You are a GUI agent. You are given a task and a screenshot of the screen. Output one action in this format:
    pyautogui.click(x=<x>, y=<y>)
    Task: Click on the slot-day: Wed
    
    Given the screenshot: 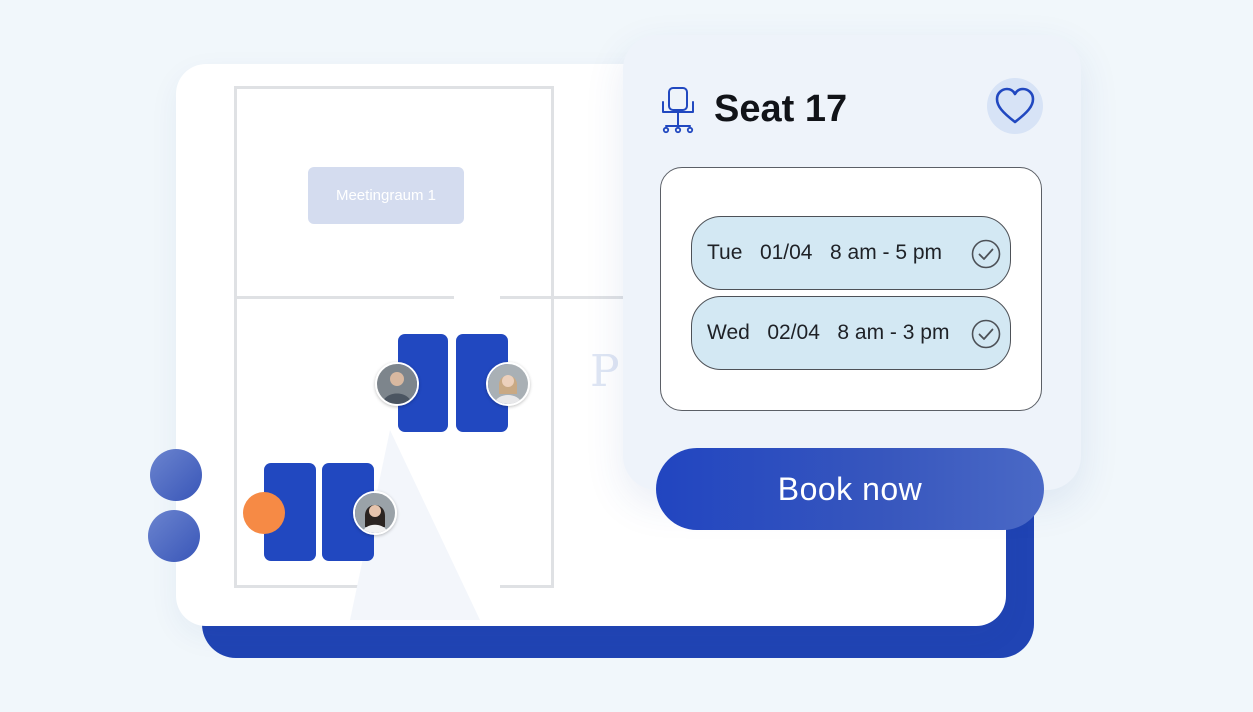 What is the action you would take?
    pyautogui.click(x=728, y=332)
    